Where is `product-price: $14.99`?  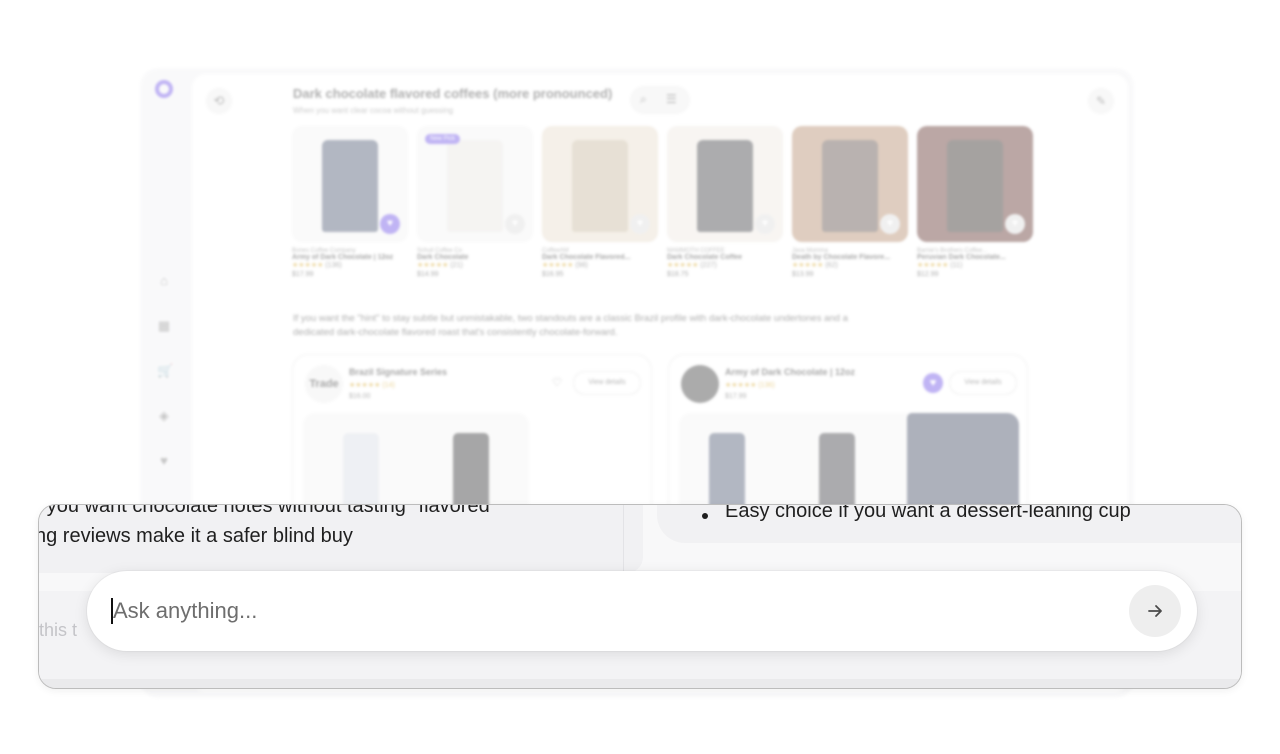 product-price: $14.99 is located at coordinates (428, 274).